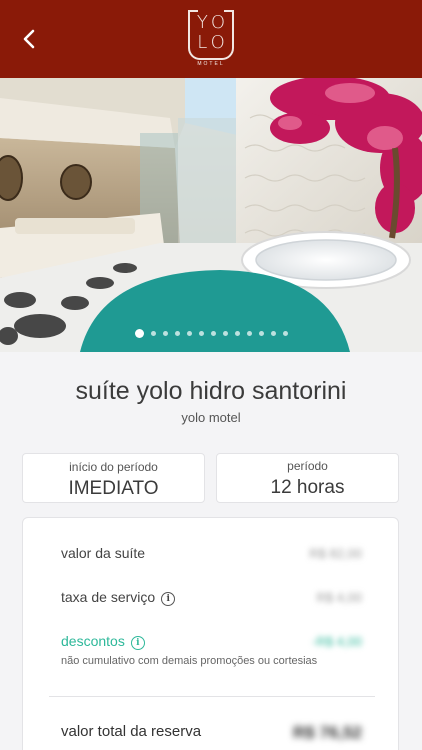 The width and height of the screenshot is (422, 750). I want to click on gallery-pagination, so click(211, 333).